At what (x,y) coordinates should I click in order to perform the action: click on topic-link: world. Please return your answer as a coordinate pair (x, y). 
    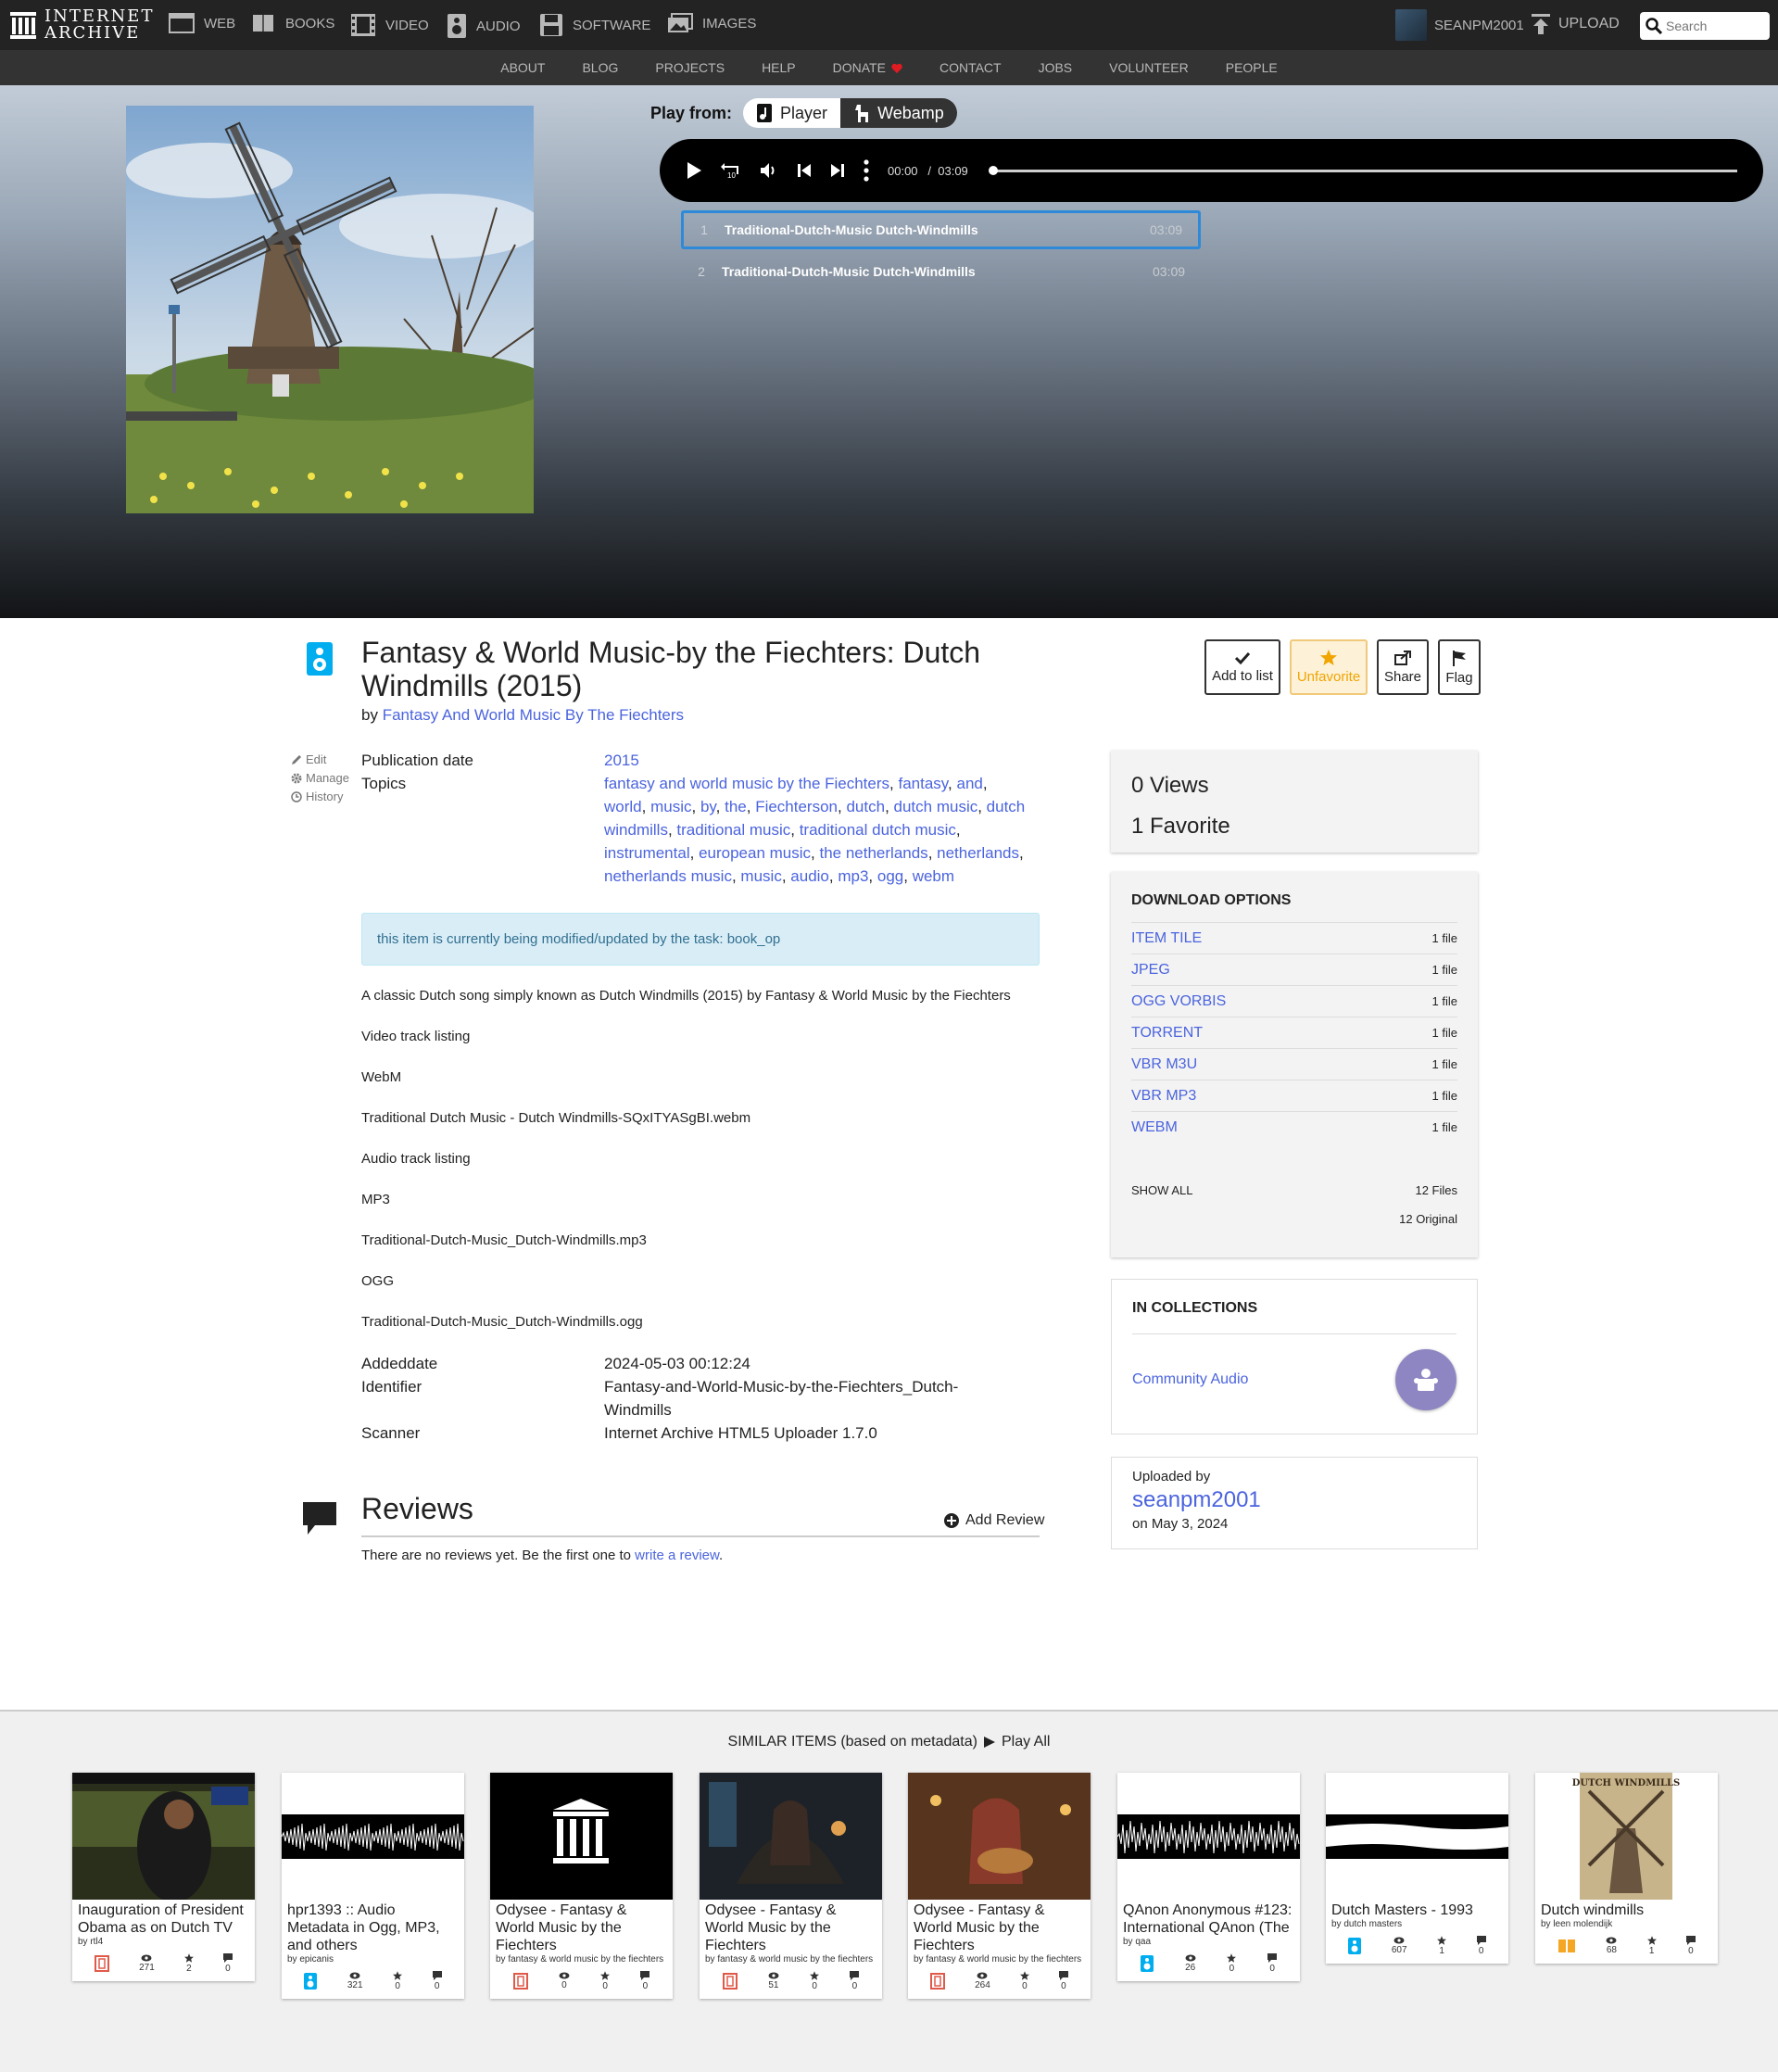
    Looking at the image, I should click on (623, 806).